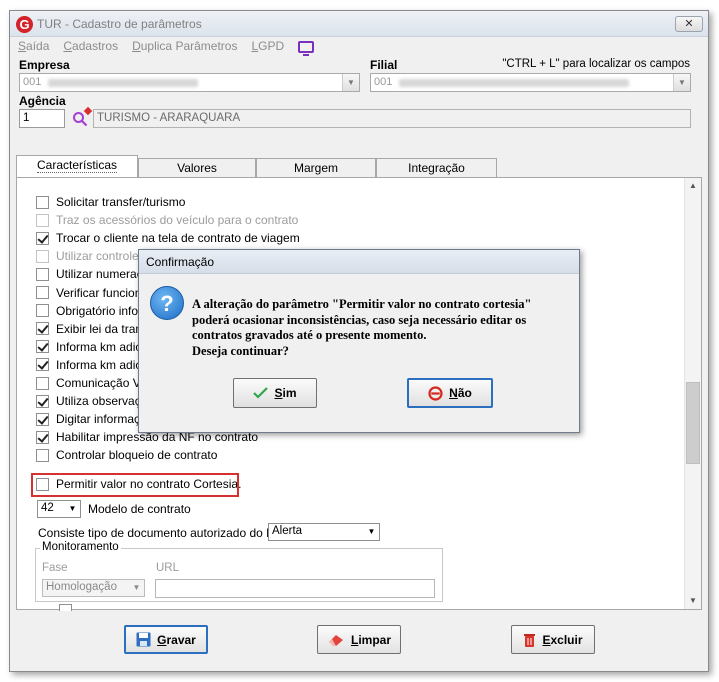 This screenshot has height=682, width=719. What do you see at coordinates (59, 509) in the screenshot?
I see `modelo-select: 42 ▼` at bounding box center [59, 509].